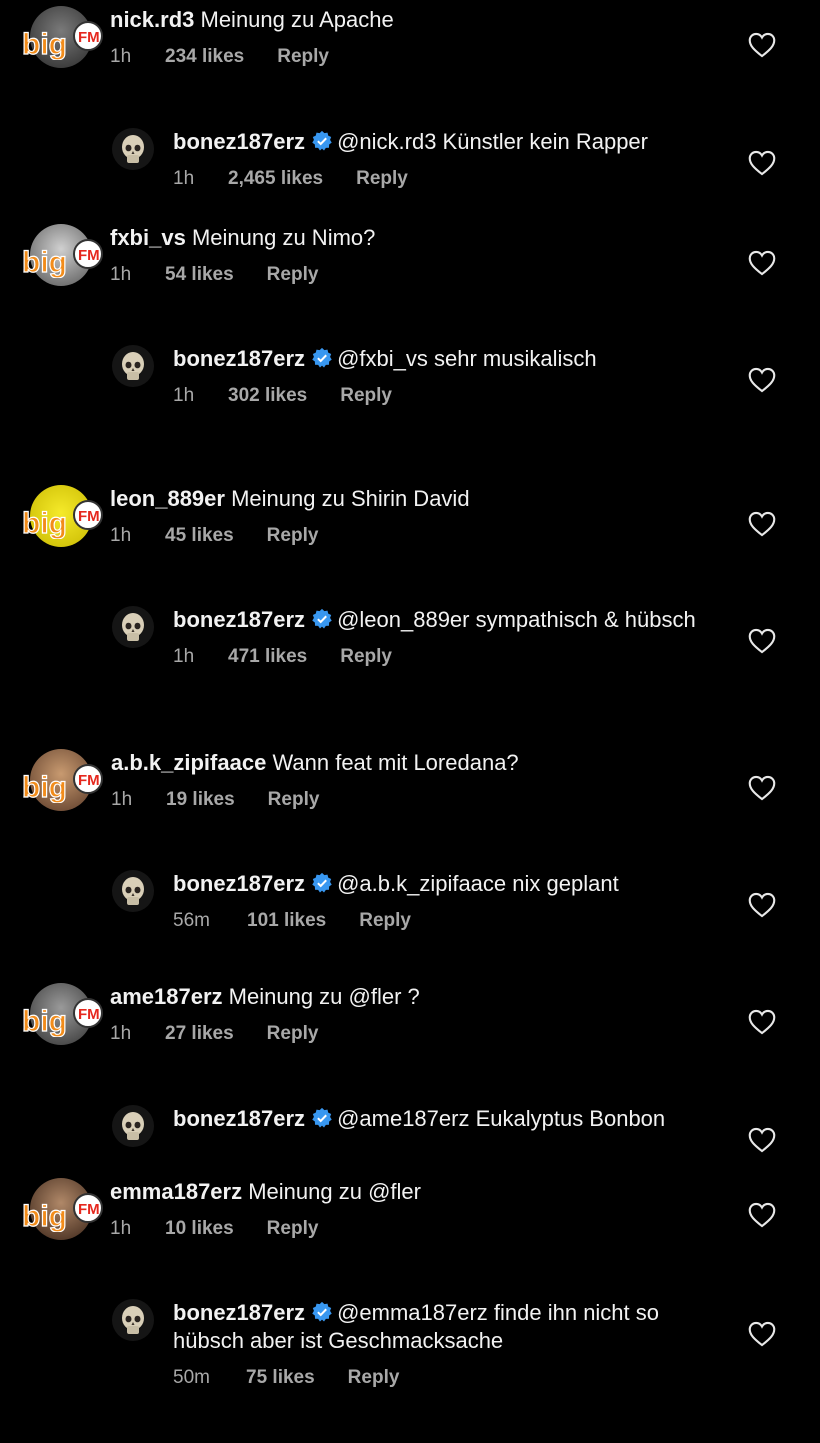 Image resolution: width=820 pixels, height=1443 pixels. What do you see at coordinates (280, 1378) in the screenshot?
I see `comment-likes: 75 likes` at bounding box center [280, 1378].